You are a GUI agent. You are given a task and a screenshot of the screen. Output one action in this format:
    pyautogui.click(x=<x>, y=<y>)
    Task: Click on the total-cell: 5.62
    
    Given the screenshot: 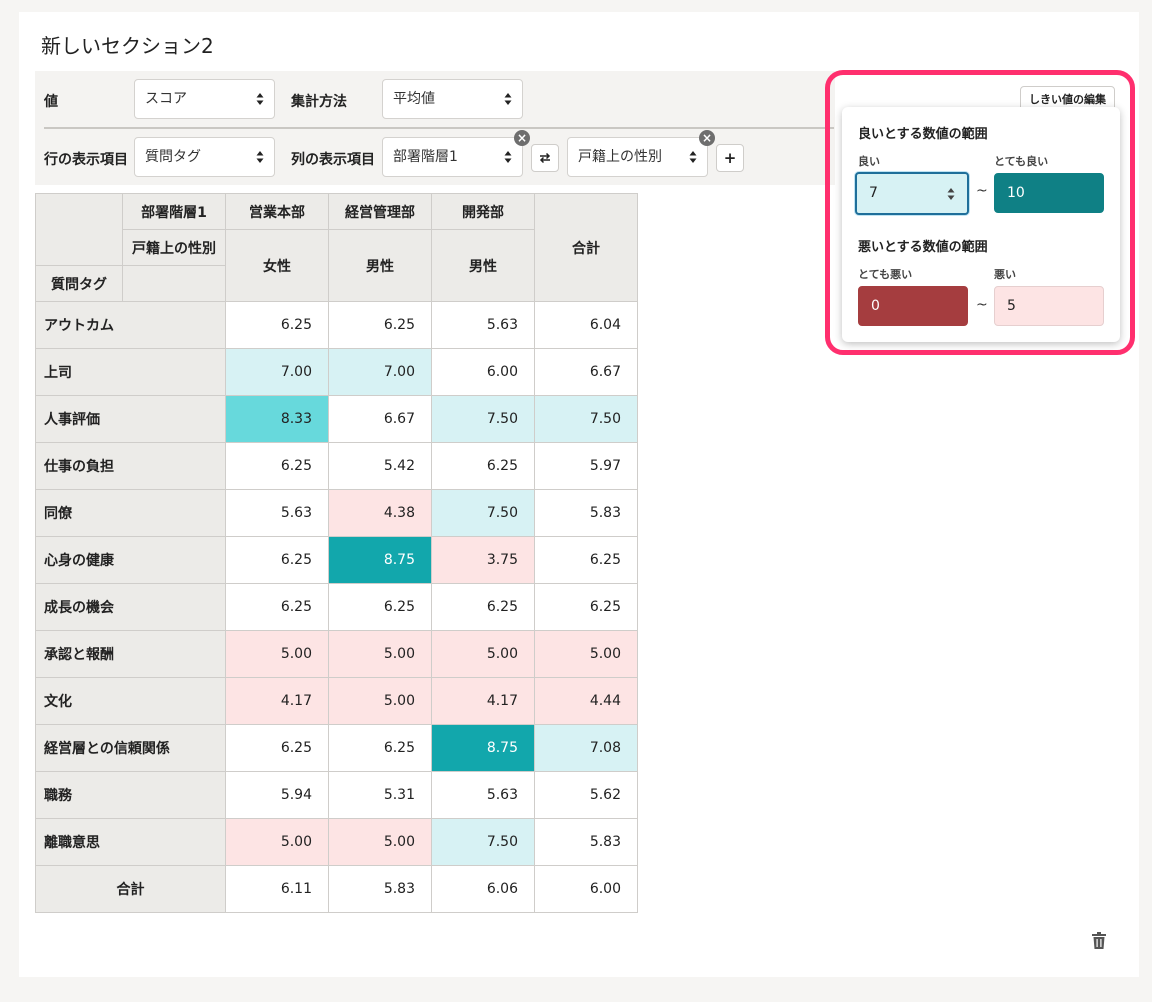 What is the action you would take?
    pyautogui.click(x=586, y=795)
    